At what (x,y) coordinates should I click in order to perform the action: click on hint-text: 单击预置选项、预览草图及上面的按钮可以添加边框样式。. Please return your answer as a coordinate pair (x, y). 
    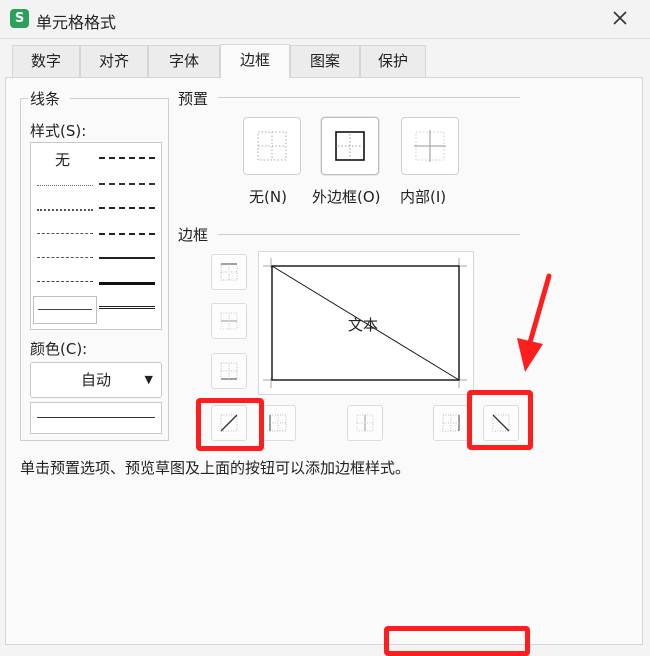
    Looking at the image, I should click on (215, 468).